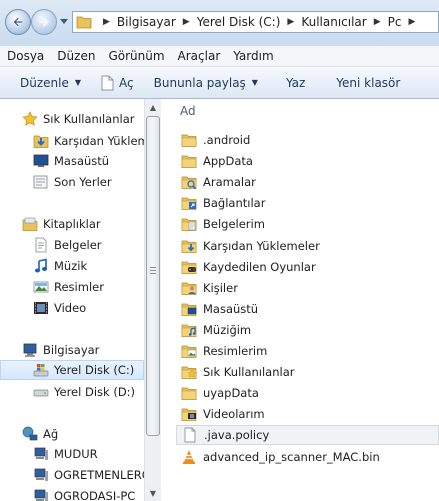 The width and height of the screenshot is (439, 501). I want to click on file-list-item: AppData, so click(307, 161).